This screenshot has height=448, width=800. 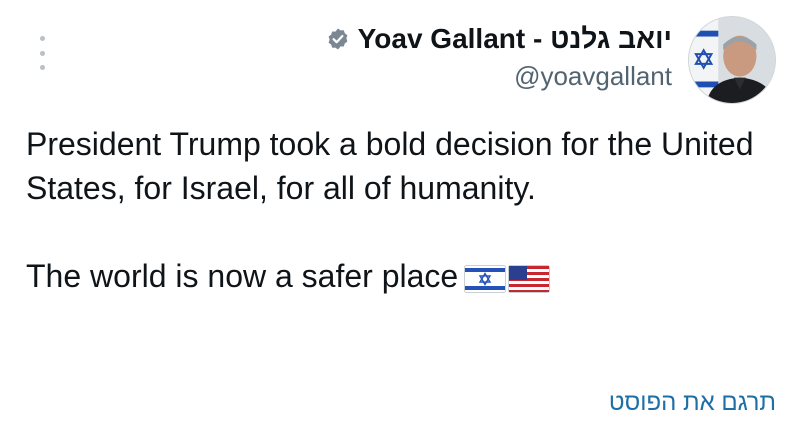 I want to click on verified-badge-icon, so click(x=338, y=39).